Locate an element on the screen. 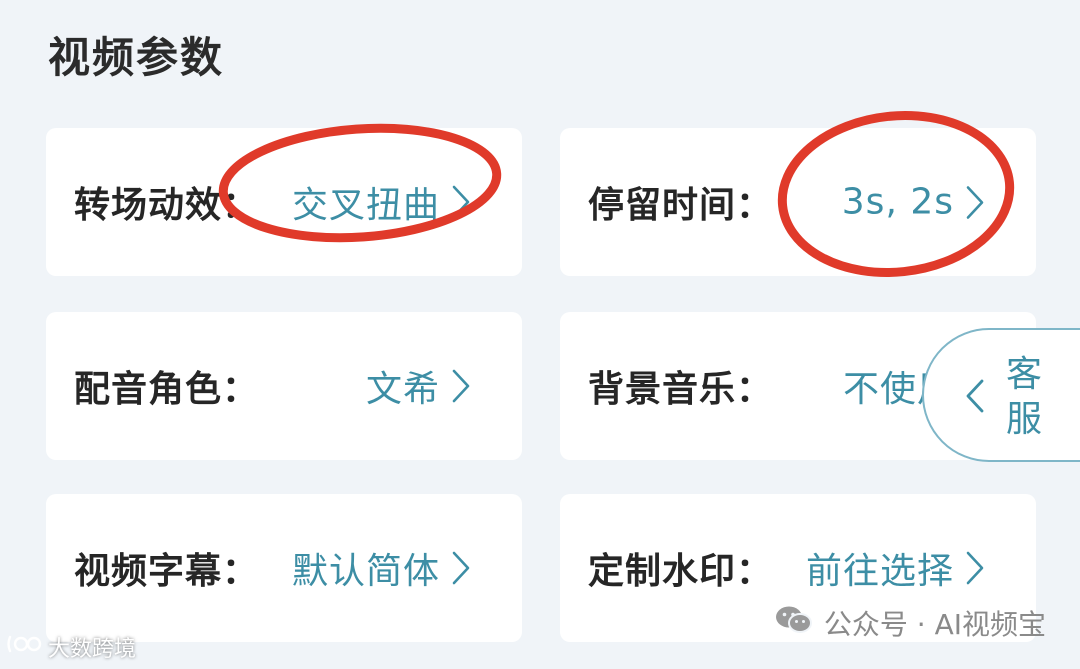  customer-service-button: 客服 is located at coordinates (1001, 395).